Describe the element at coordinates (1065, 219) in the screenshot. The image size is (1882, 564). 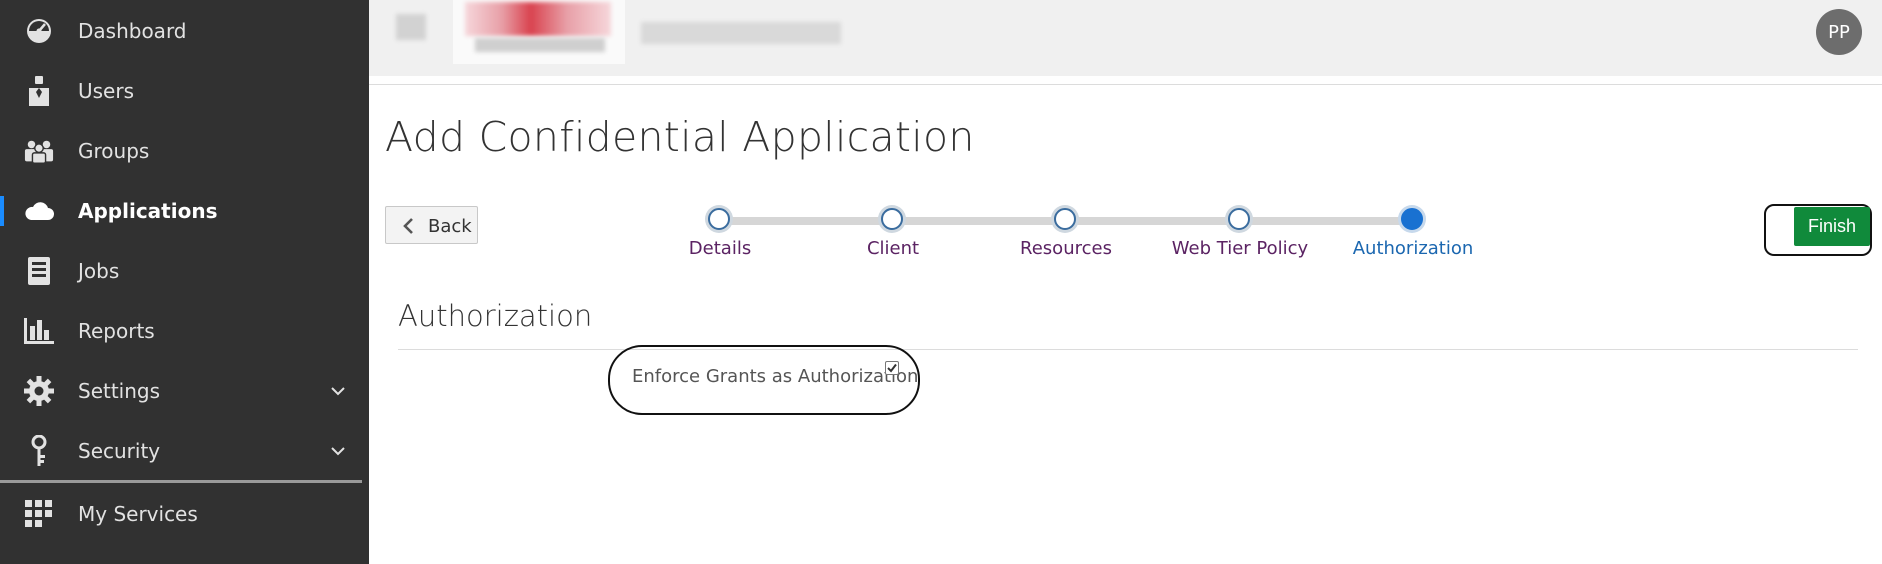
I see `train-stop-resources` at that location.